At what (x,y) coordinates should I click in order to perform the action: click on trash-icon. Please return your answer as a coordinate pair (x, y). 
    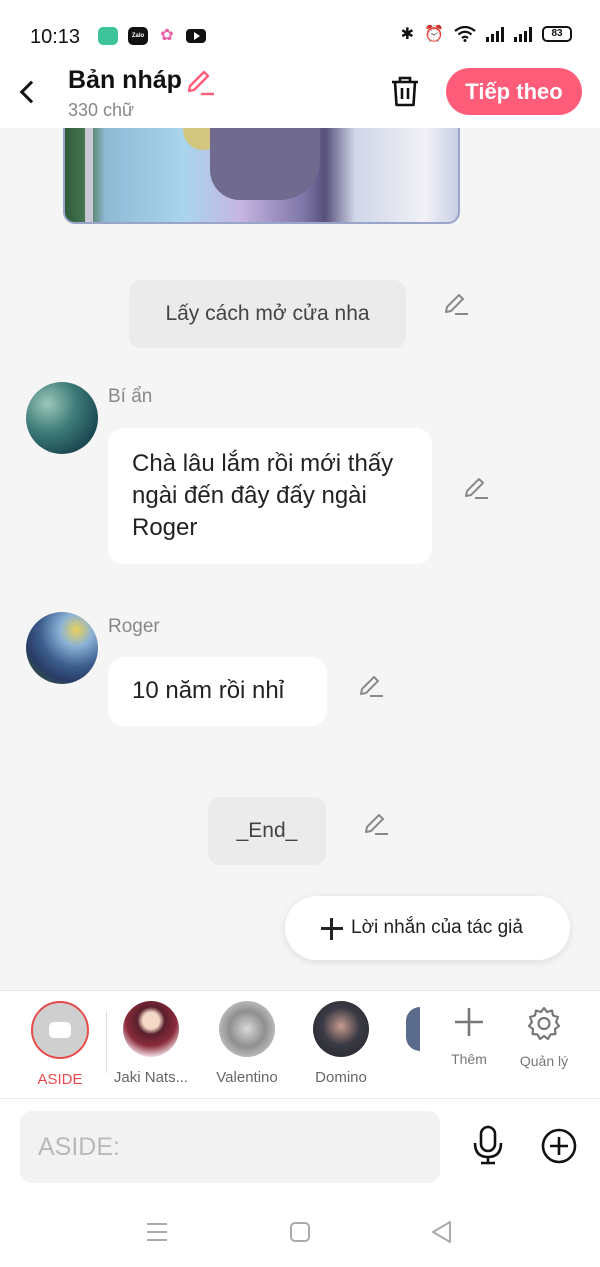
    Looking at the image, I should click on (405, 91).